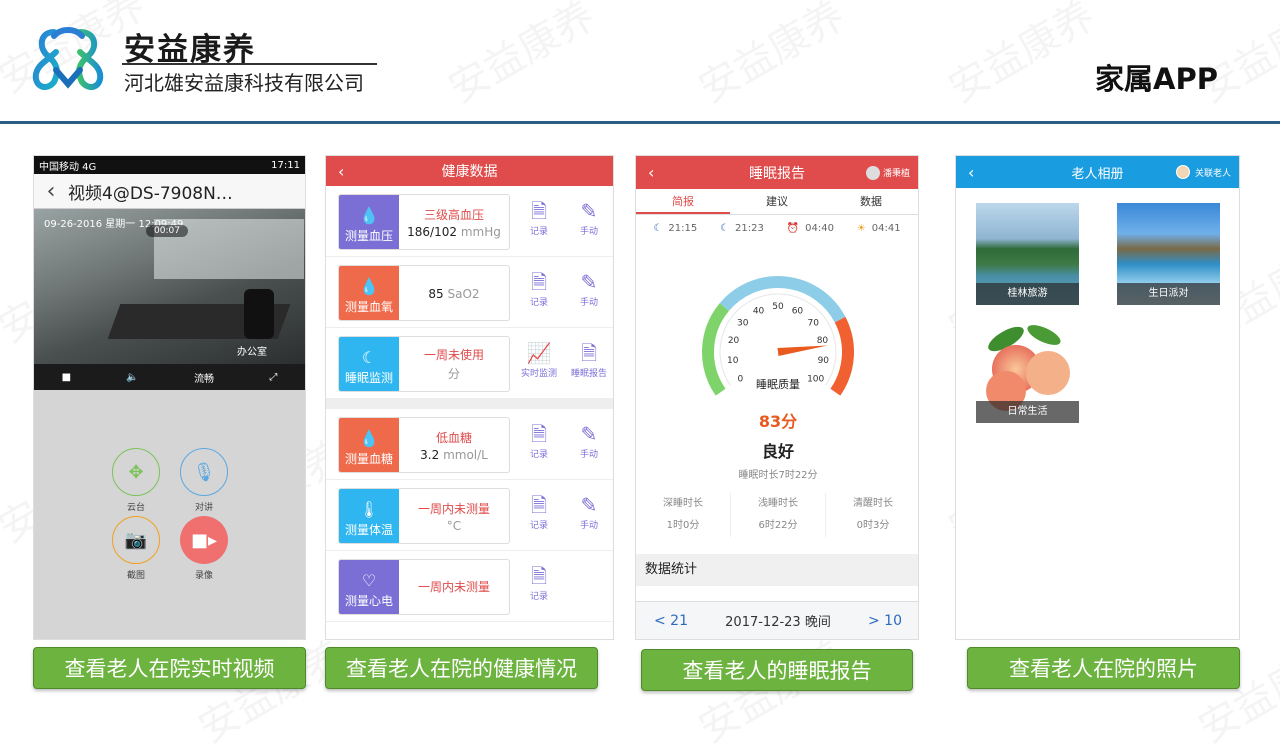 This screenshot has width=1280, height=754. I want to click on measure-value: 85 SaO2, so click(454, 293).